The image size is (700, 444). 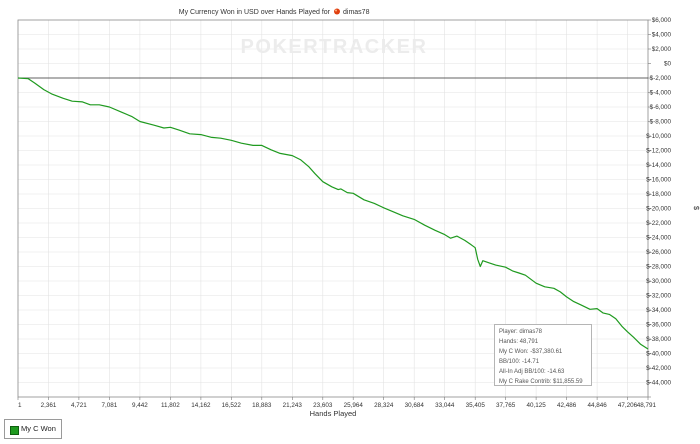 I want to click on x-tick-label-20: 47,206, so click(x=628, y=405).